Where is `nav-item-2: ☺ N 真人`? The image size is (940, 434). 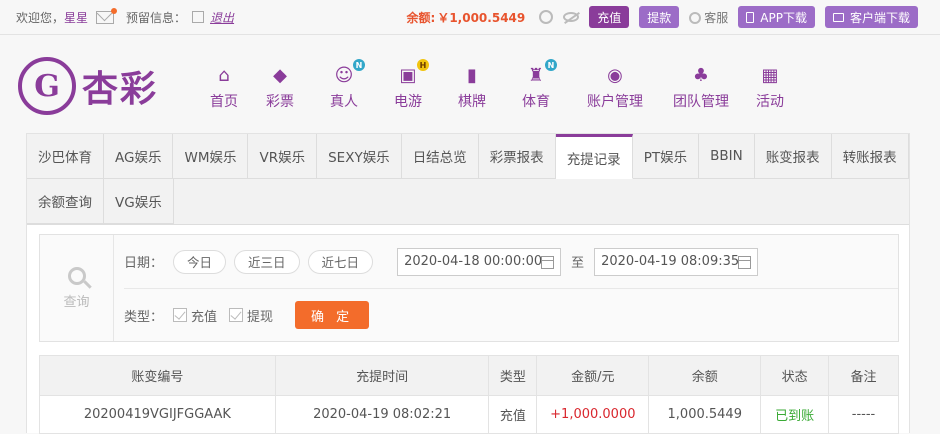
nav-item-2: ☺ N 真人 is located at coordinates (344, 85).